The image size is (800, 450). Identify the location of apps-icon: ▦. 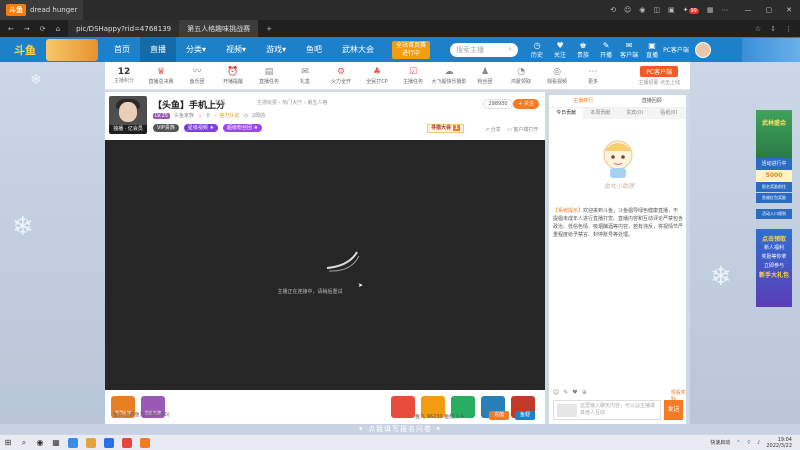
(710, 10).